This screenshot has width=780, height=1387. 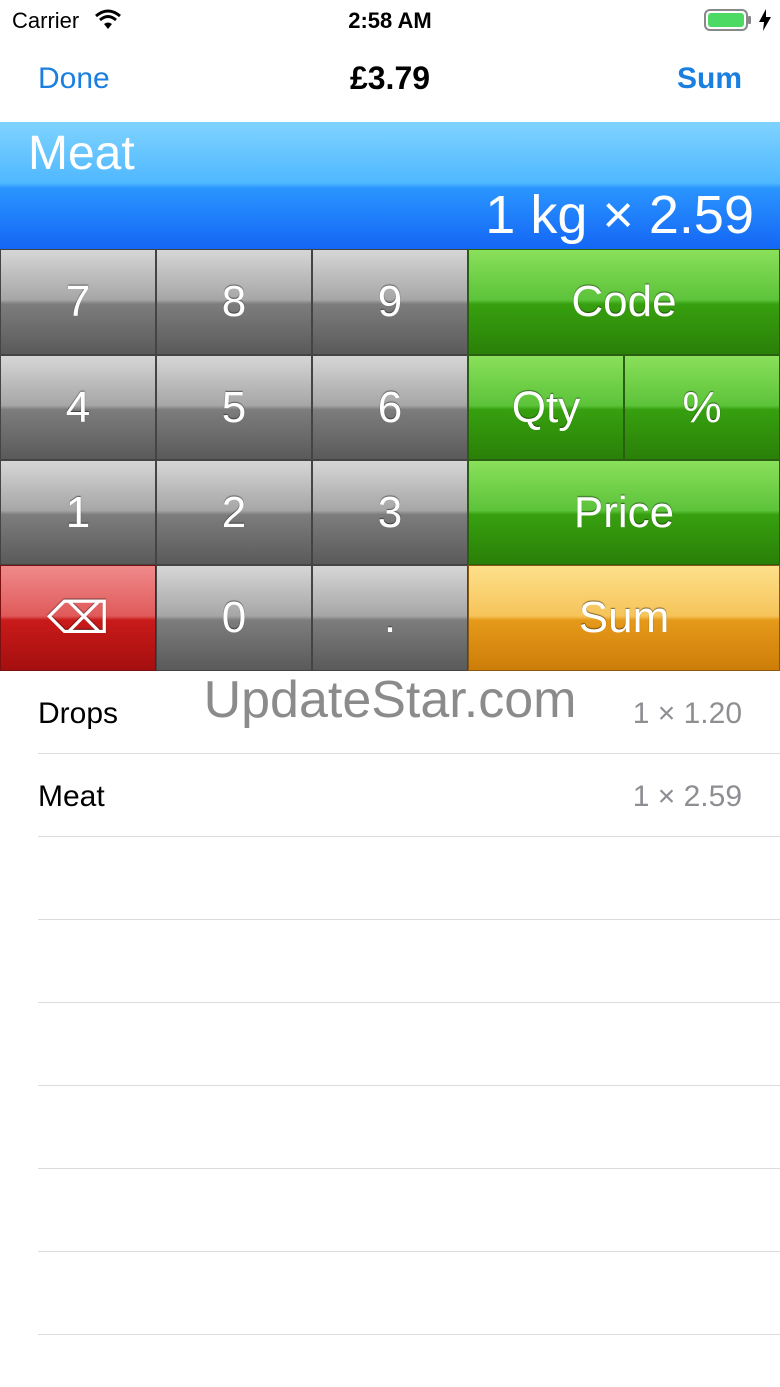 What do you see at coordinates (78, 302) in the screenshot?
I see `key-7: 7` at bounding box center [78, 302].